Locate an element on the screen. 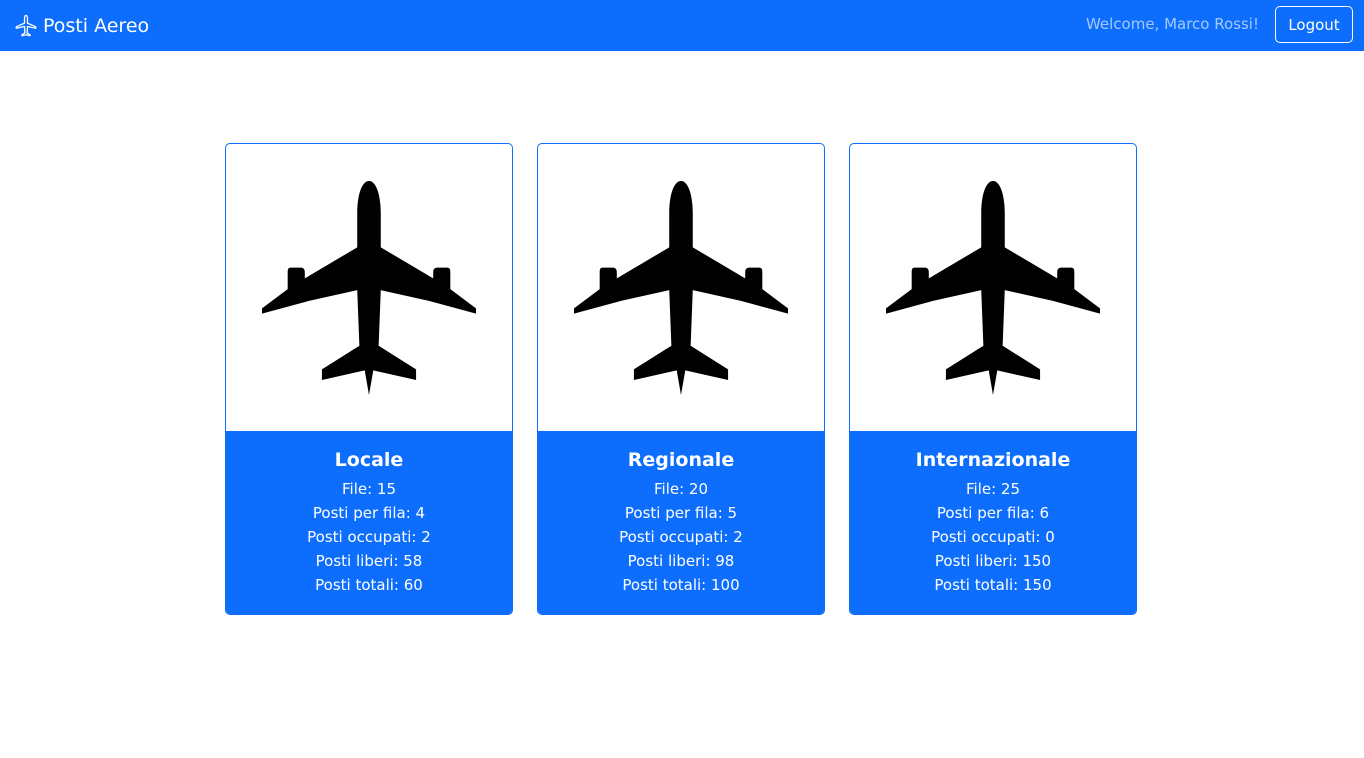  free-seats: Posti liberi: 150 is located at coordinates (993, 561).